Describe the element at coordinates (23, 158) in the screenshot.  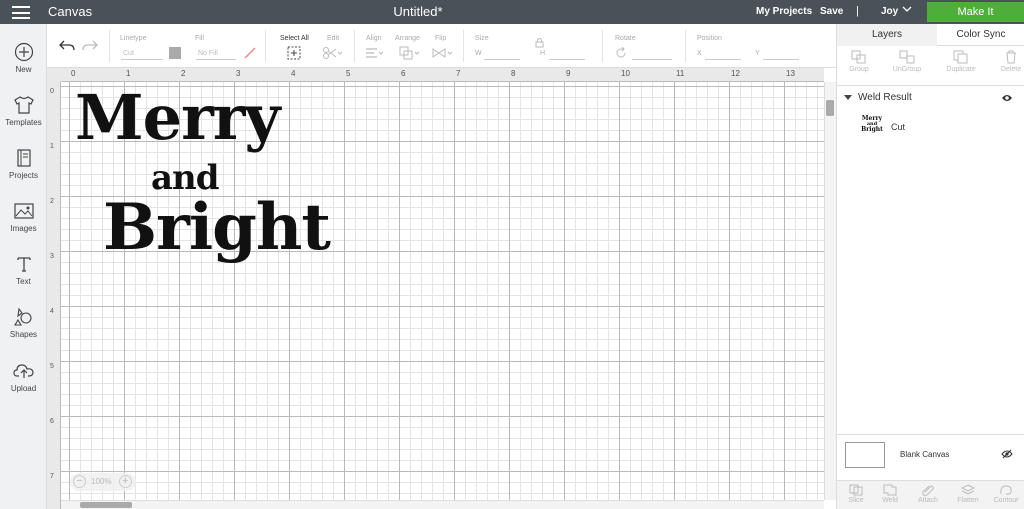
I see `book-icon` at that location.